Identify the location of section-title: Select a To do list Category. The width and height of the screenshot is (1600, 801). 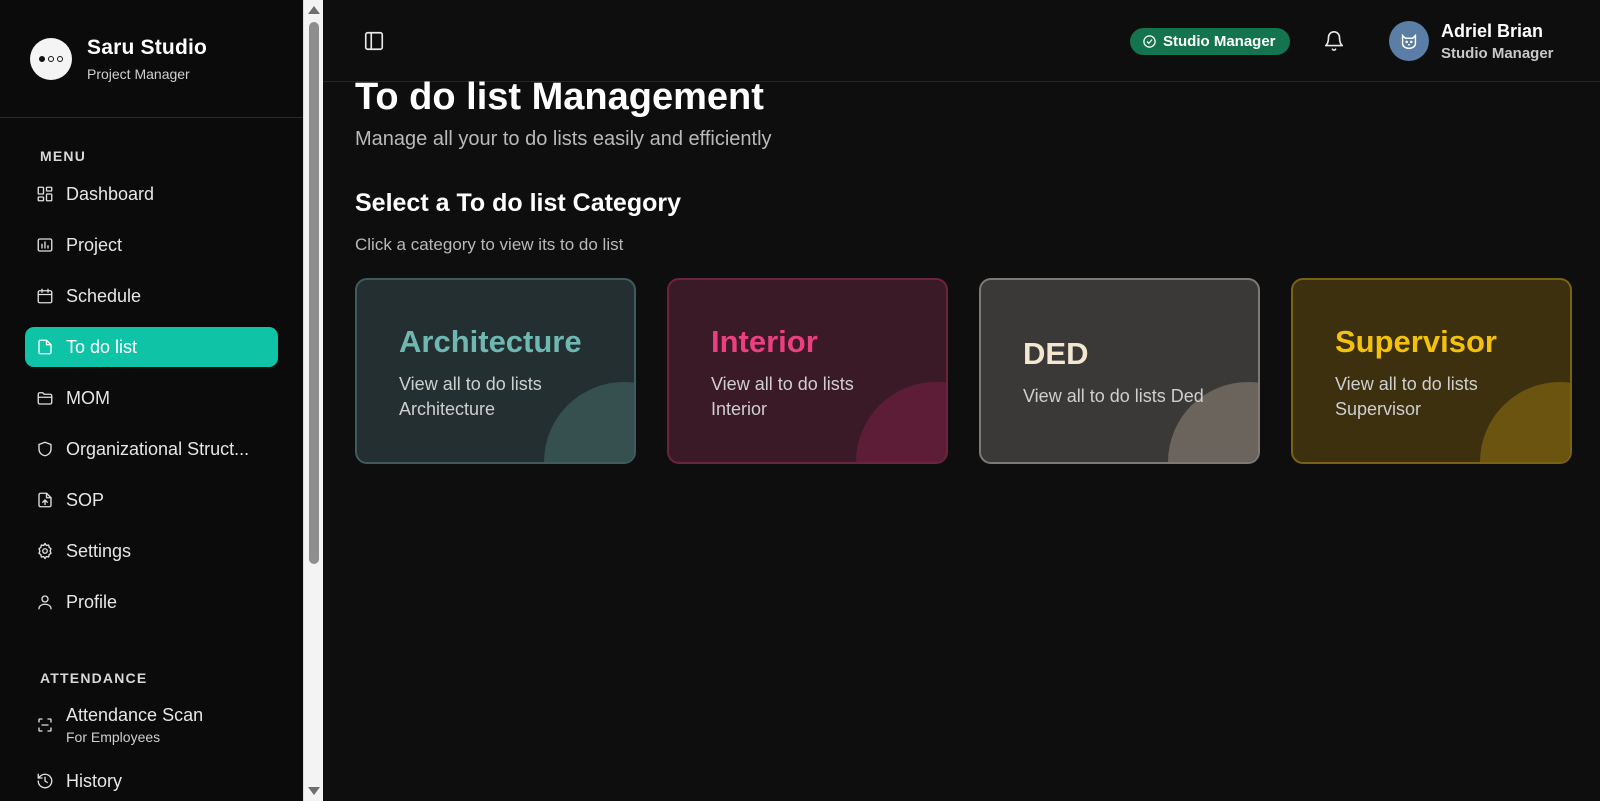
(518, 203).